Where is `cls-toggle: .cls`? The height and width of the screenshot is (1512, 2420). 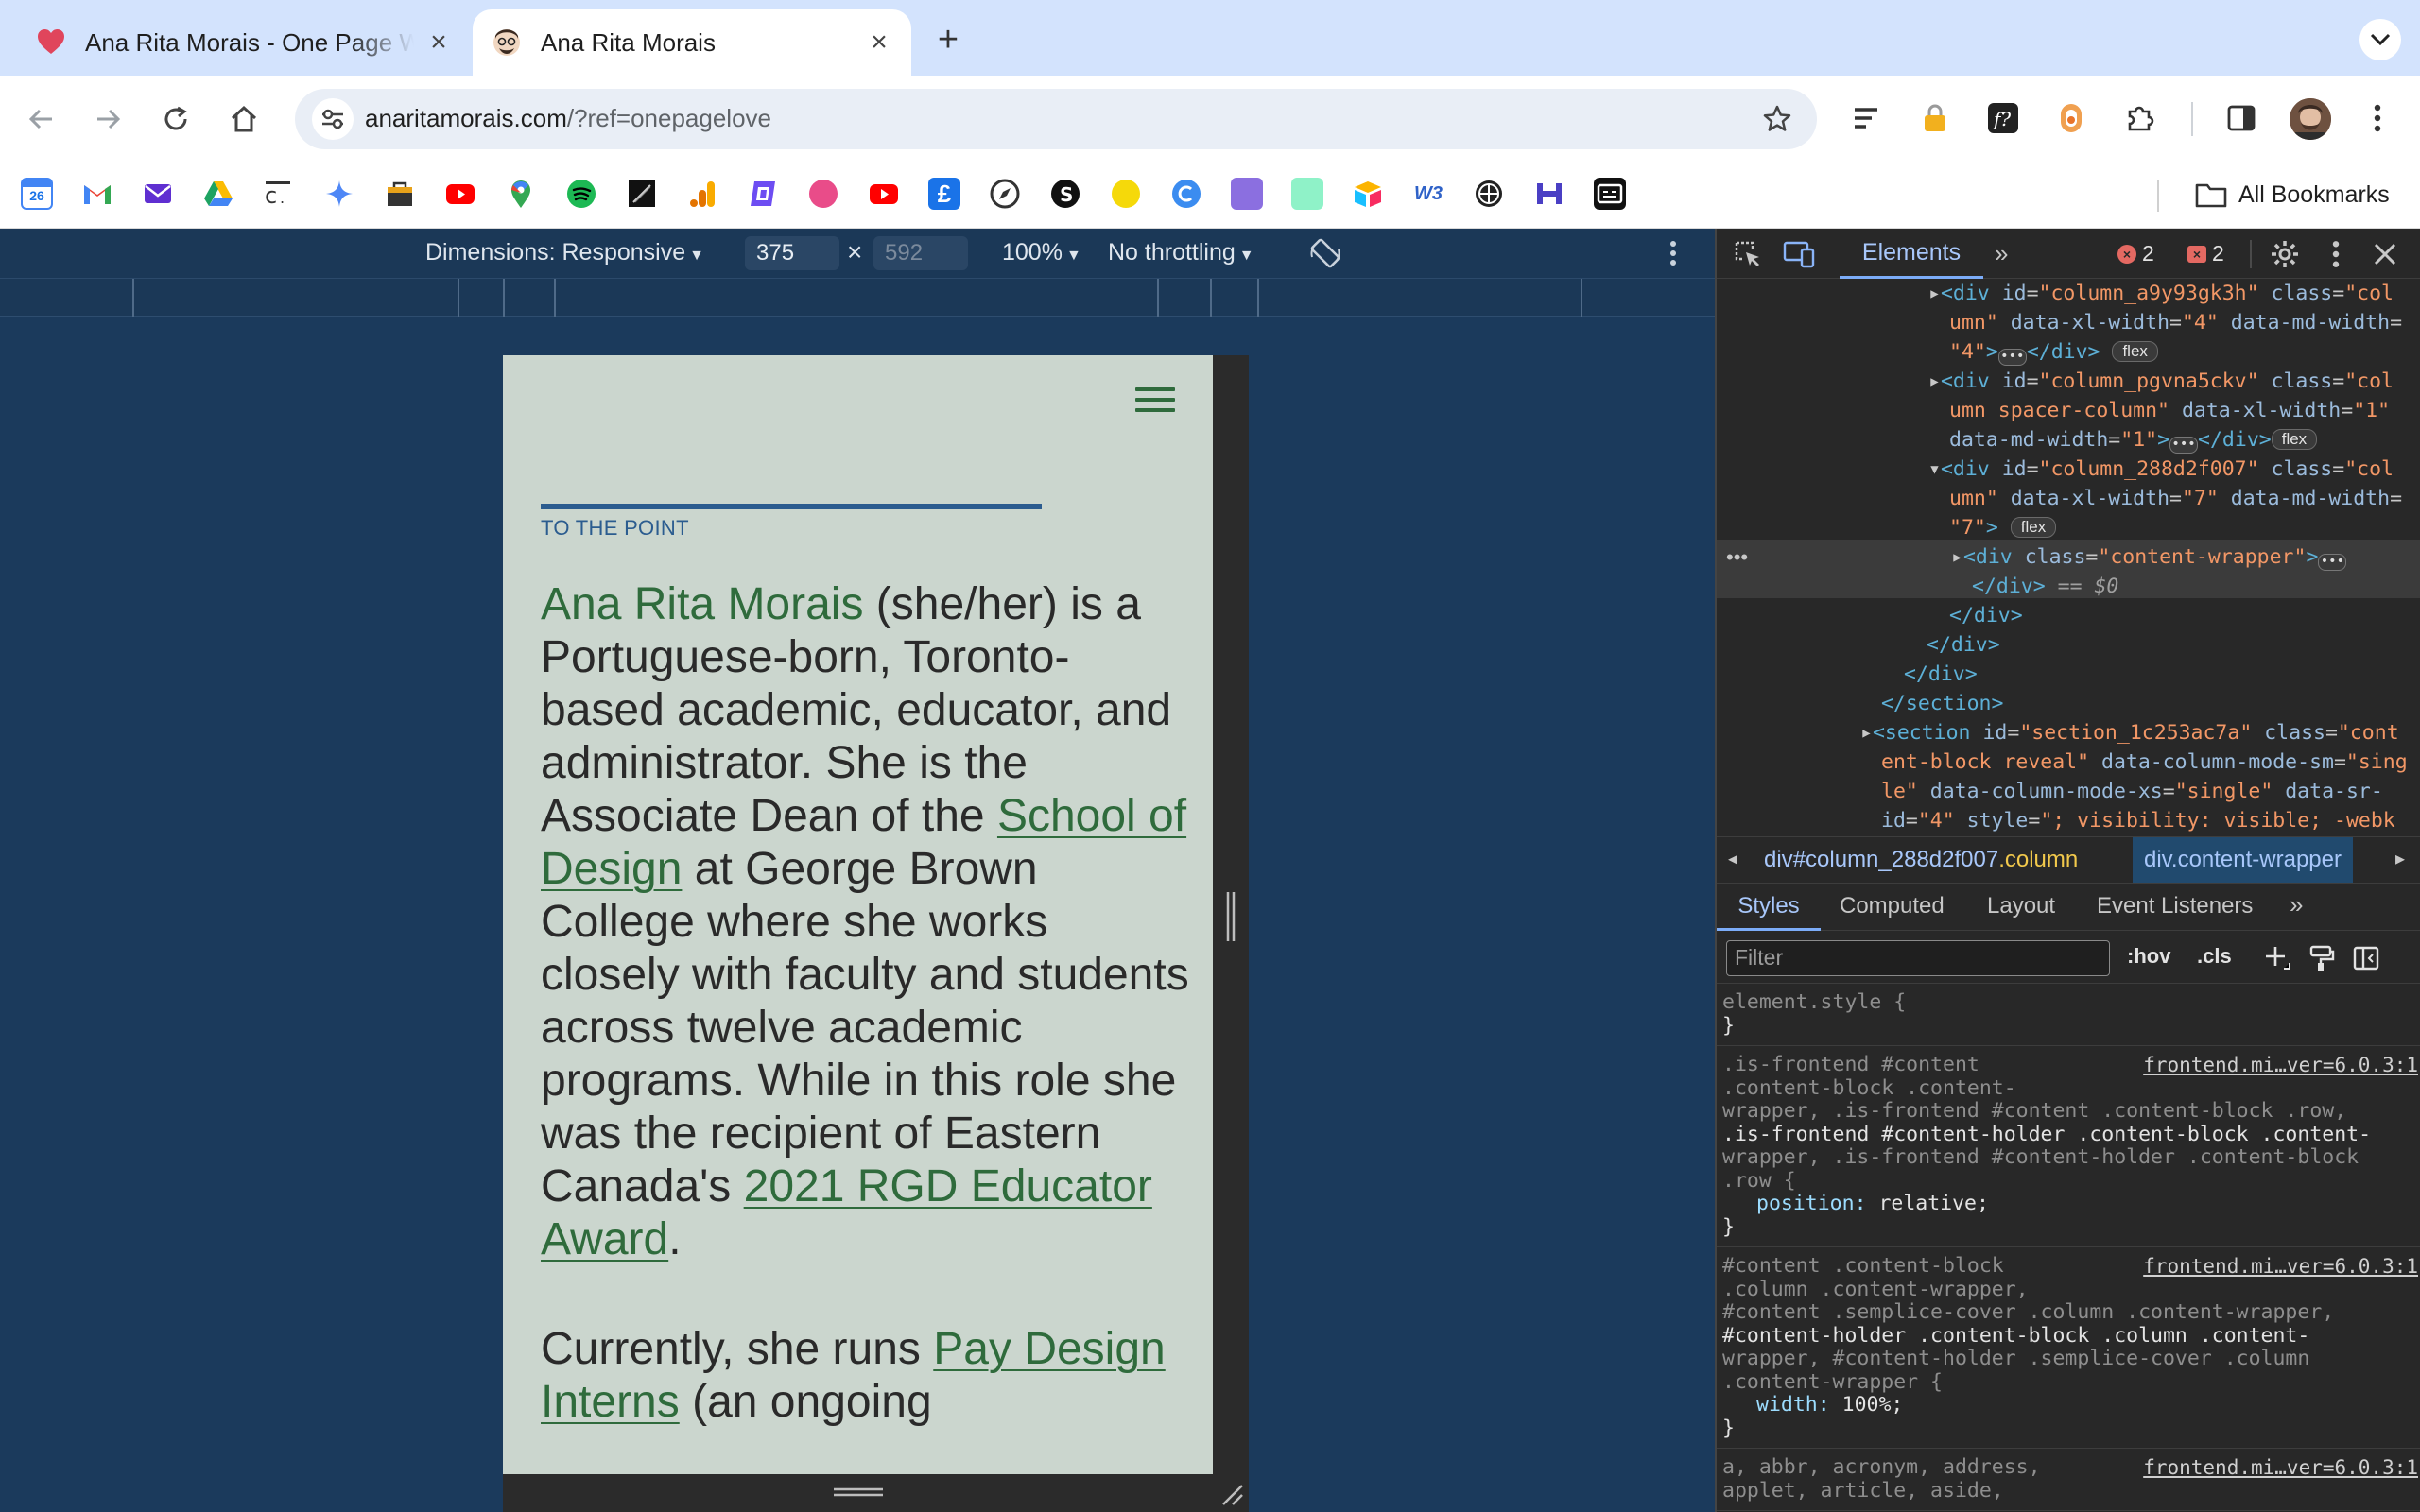 cls-toggle: .cls is located at coordinates (2214, 956).